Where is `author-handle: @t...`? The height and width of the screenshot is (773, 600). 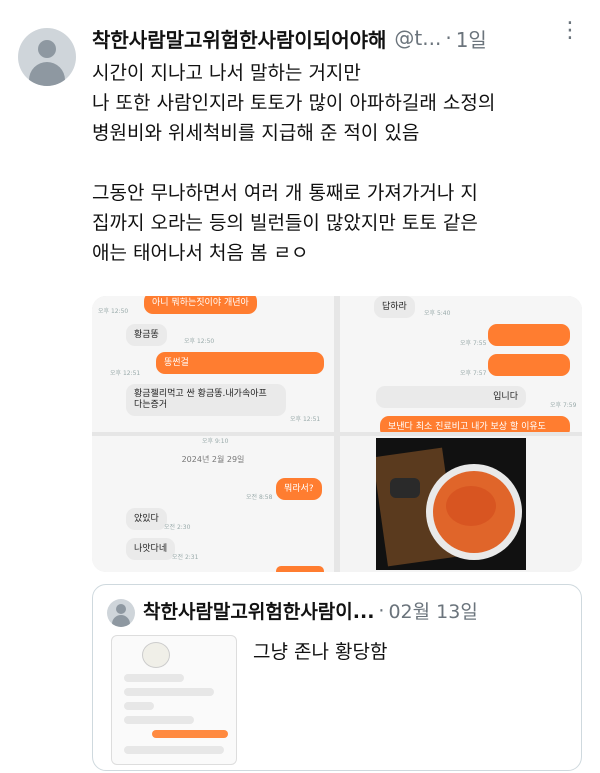
author-handle: @t... is located at coordinates (417, 38).